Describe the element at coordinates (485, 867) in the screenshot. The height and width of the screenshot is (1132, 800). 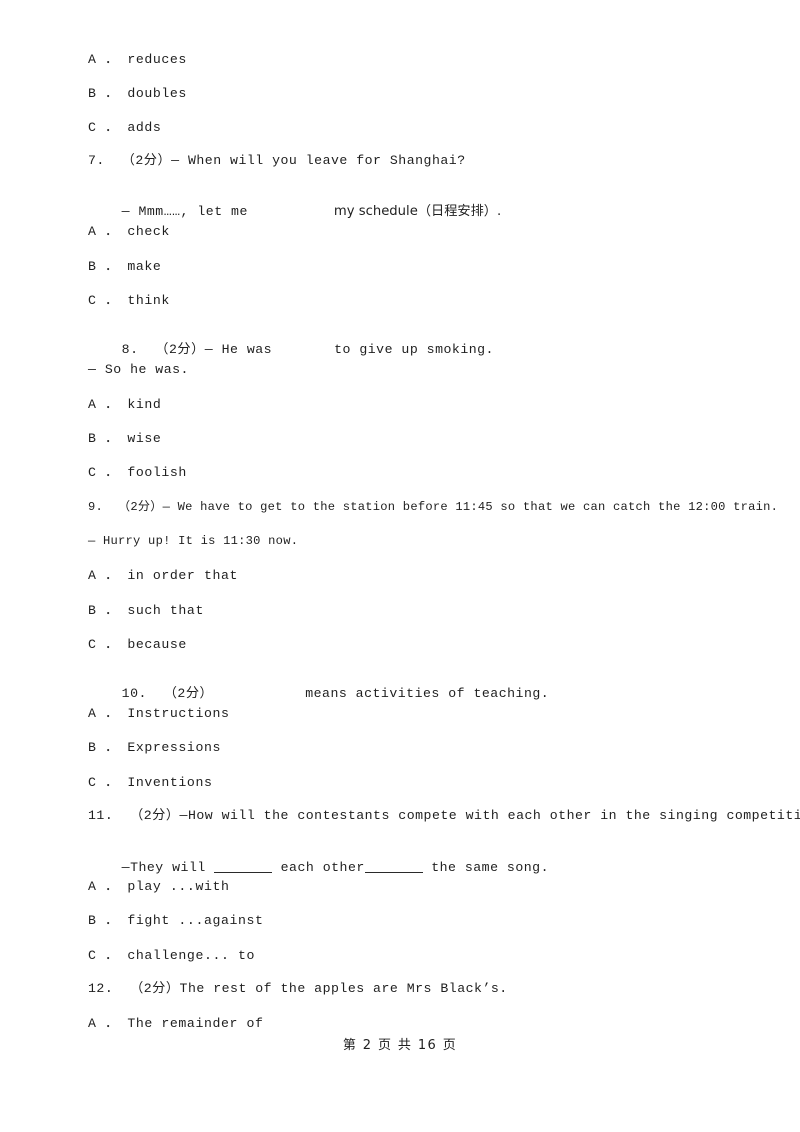
I see `stem-text-segment: the same song.` at that location.